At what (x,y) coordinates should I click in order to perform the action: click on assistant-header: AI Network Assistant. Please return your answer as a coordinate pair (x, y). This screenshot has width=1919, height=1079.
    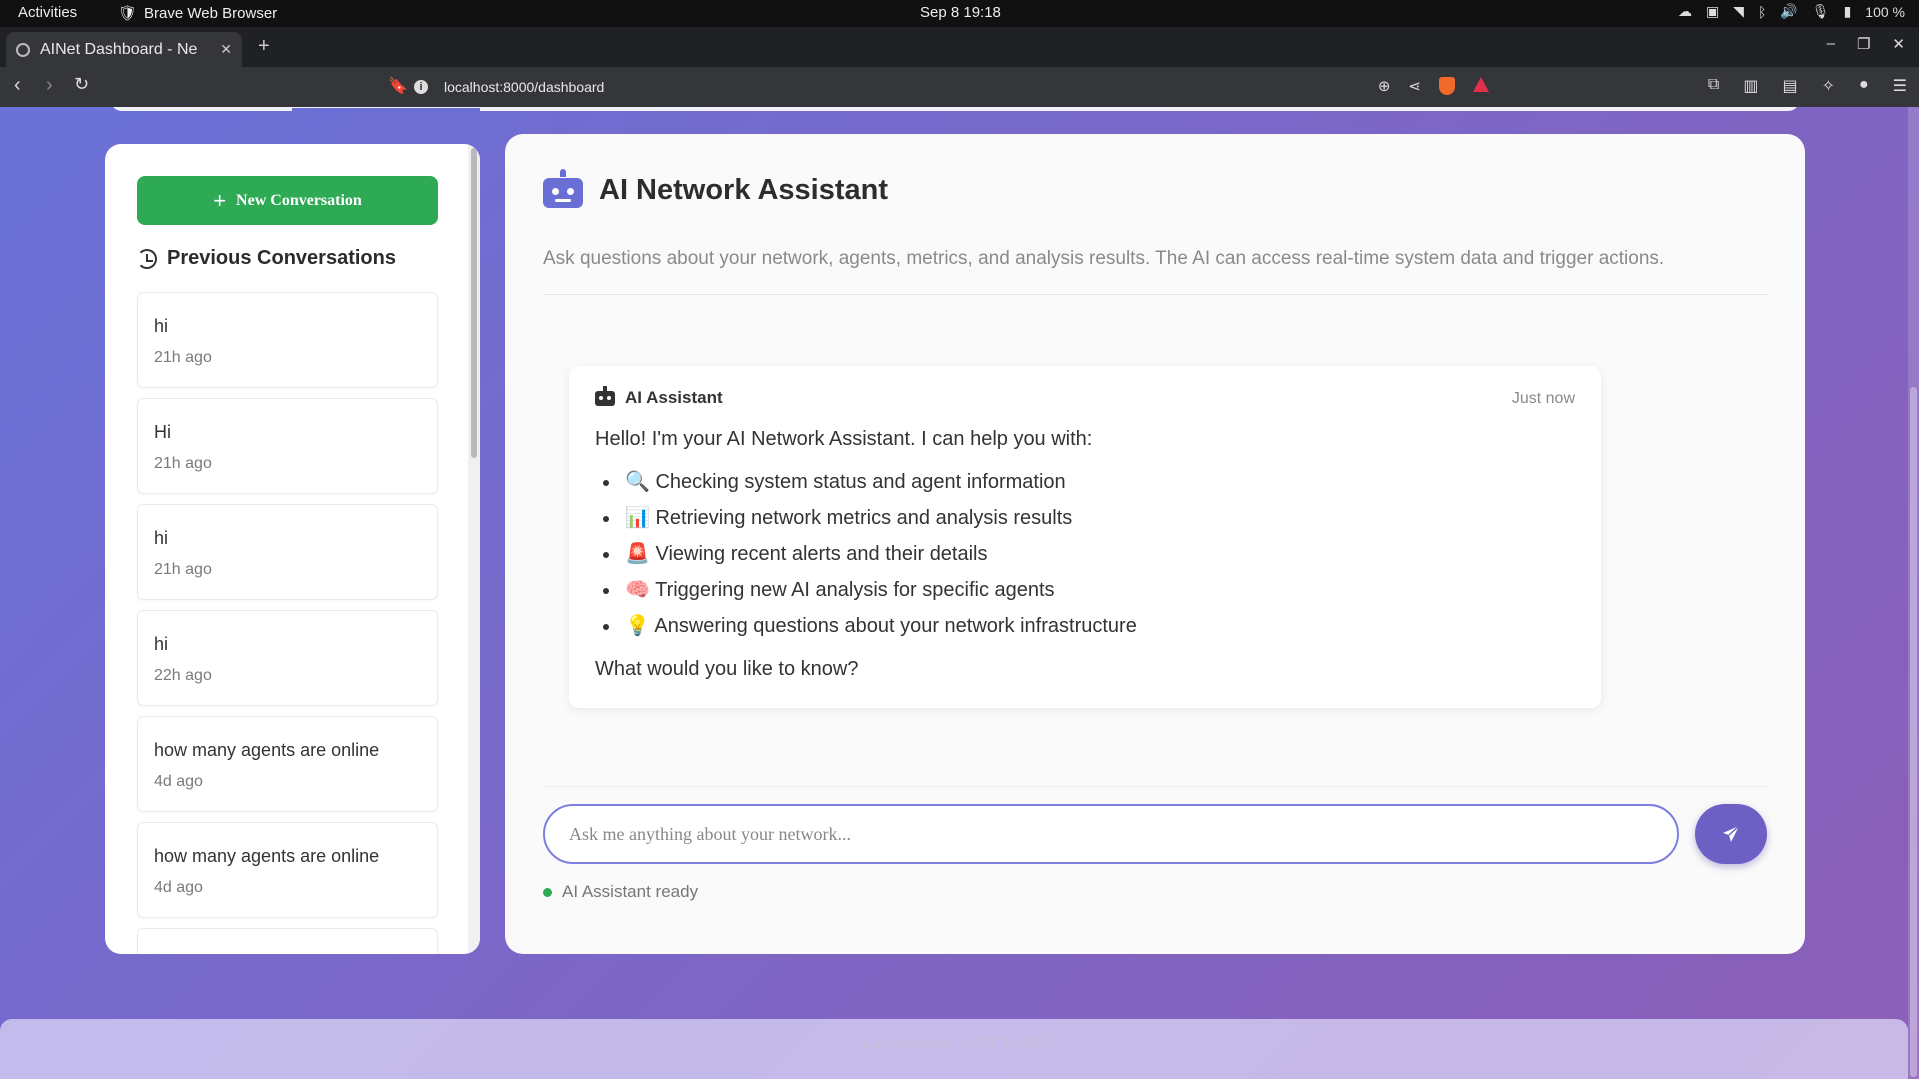
    Looking at the image, I should click on (715, 188).